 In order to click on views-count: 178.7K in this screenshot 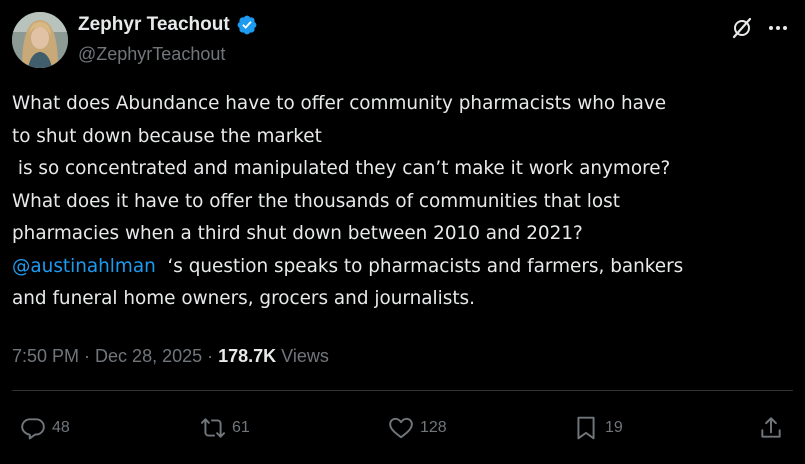, I will do `click(247, 356)`.